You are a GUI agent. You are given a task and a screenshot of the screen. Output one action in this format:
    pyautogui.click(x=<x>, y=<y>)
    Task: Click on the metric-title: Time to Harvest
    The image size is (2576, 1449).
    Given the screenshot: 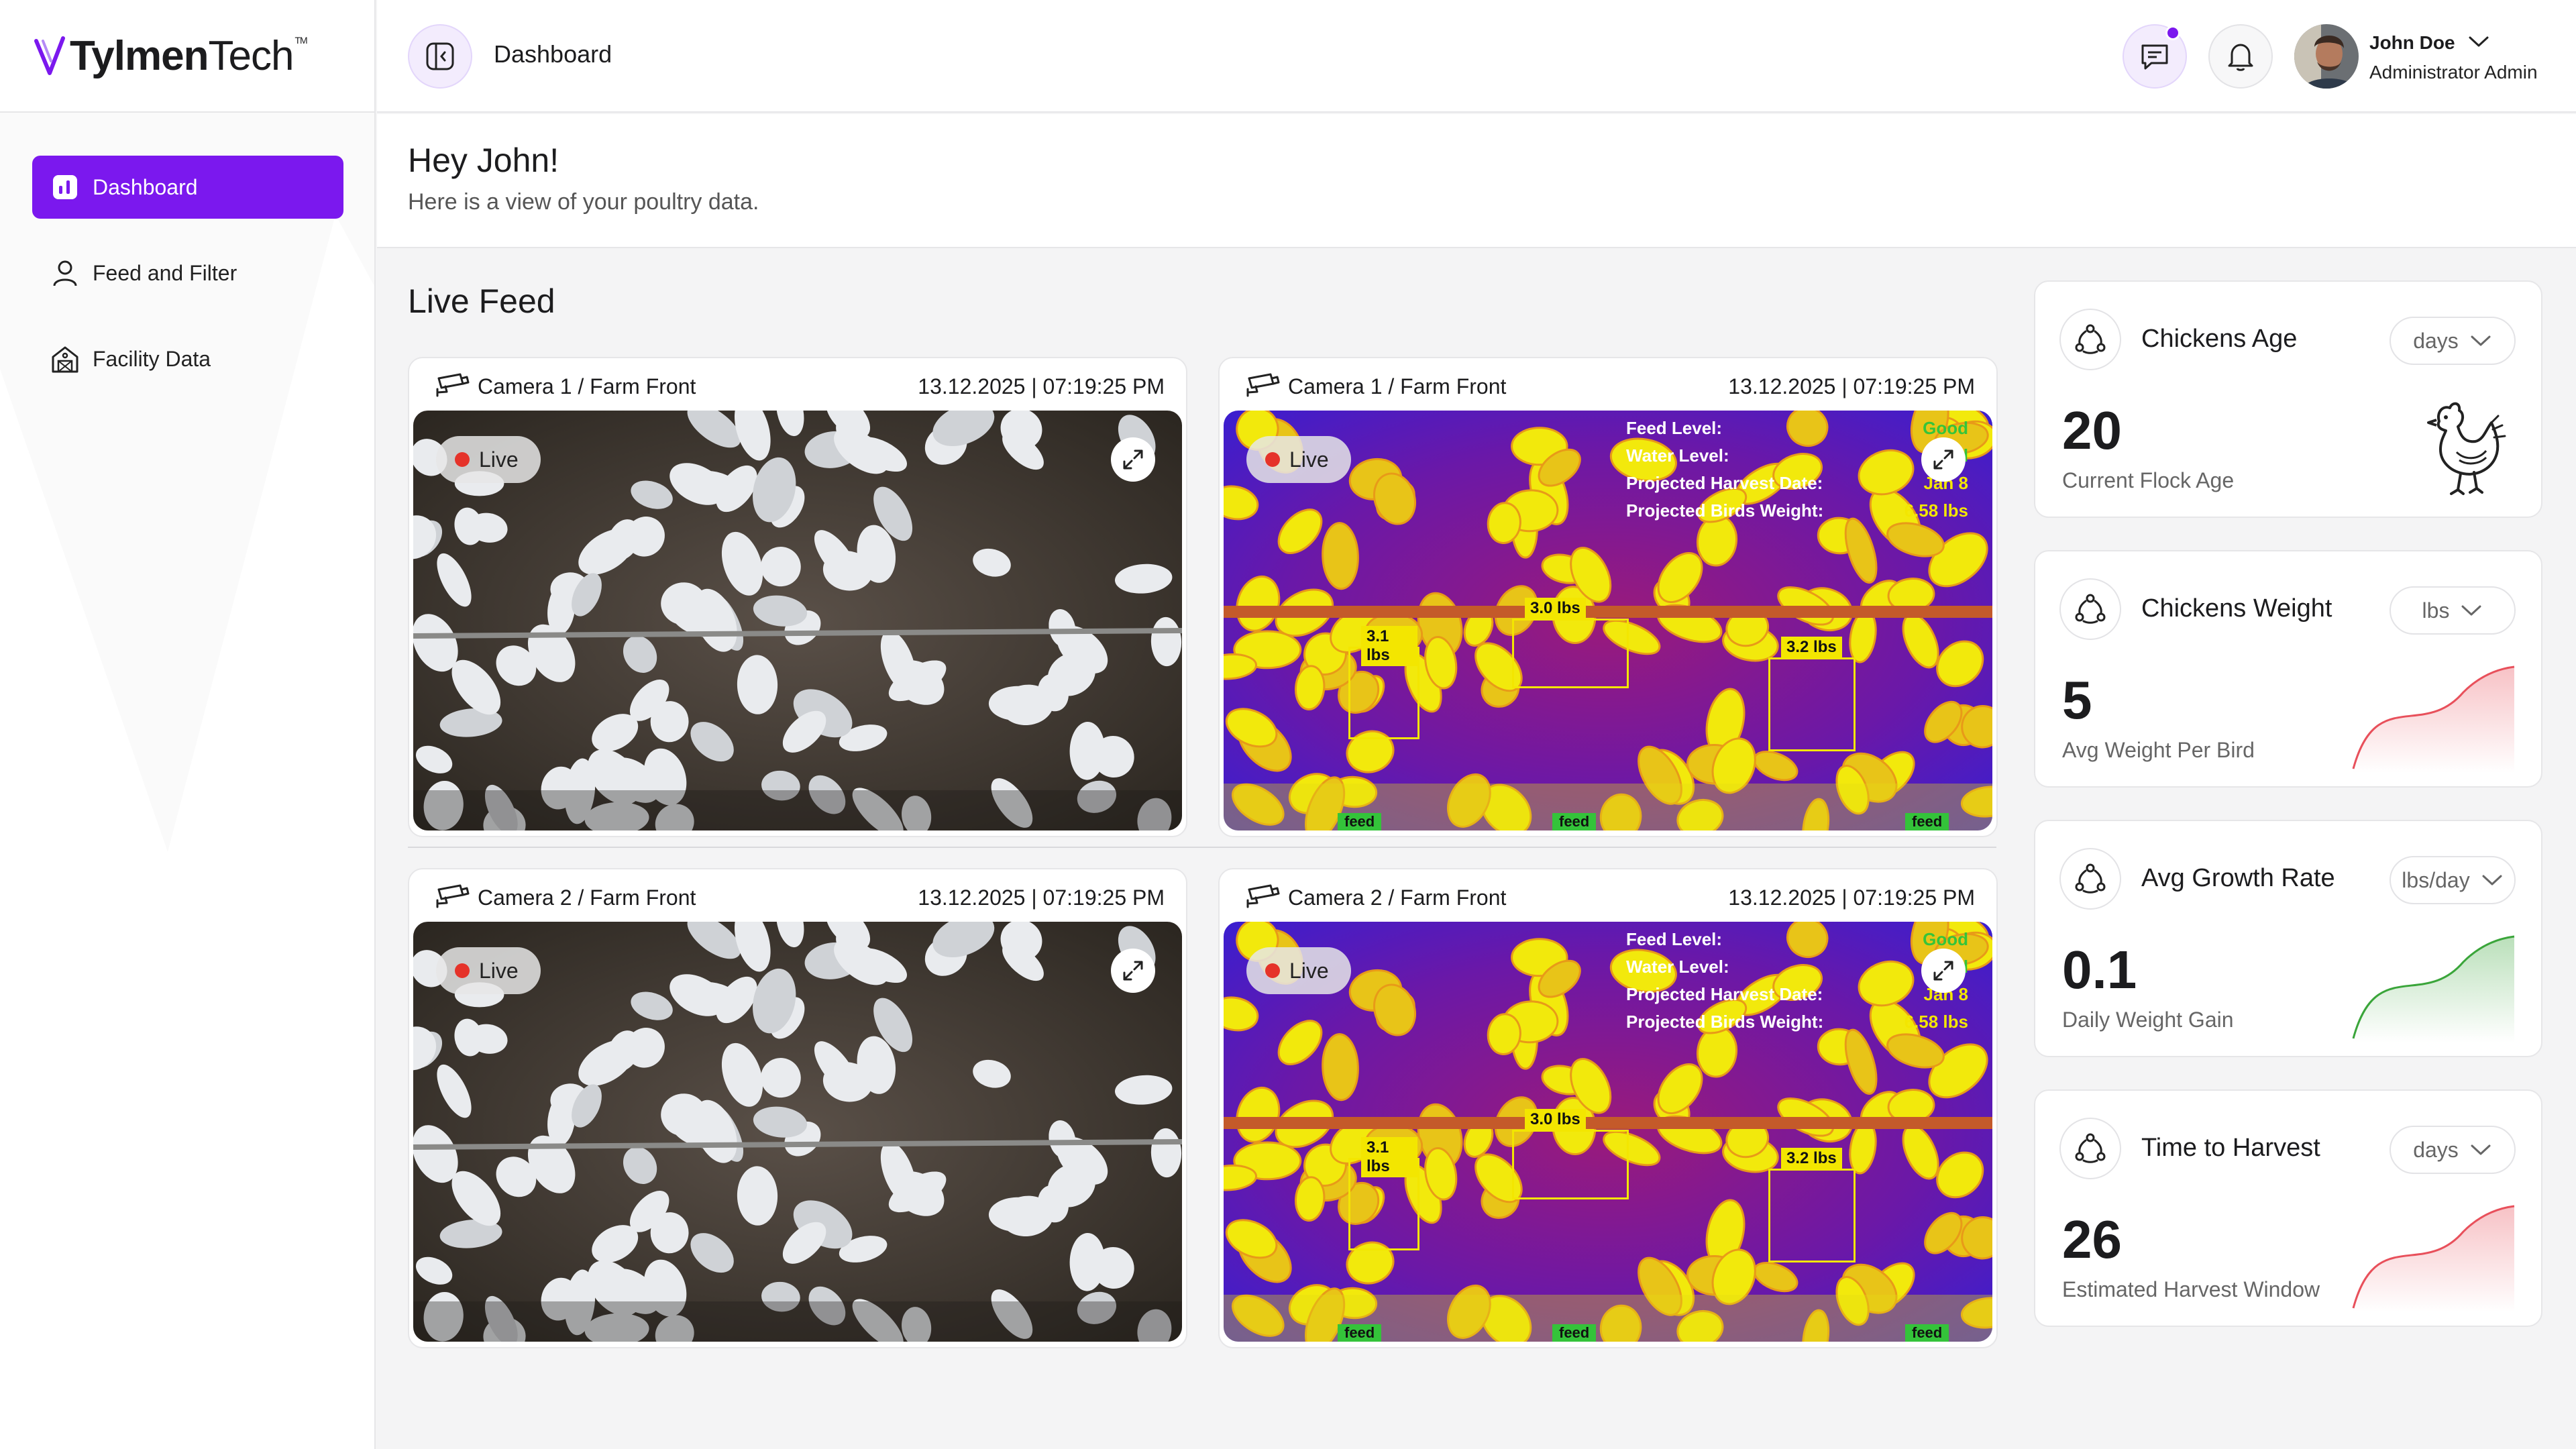 What is the action you would take?
    pyautogui.click(x=2230, y=1148)
    